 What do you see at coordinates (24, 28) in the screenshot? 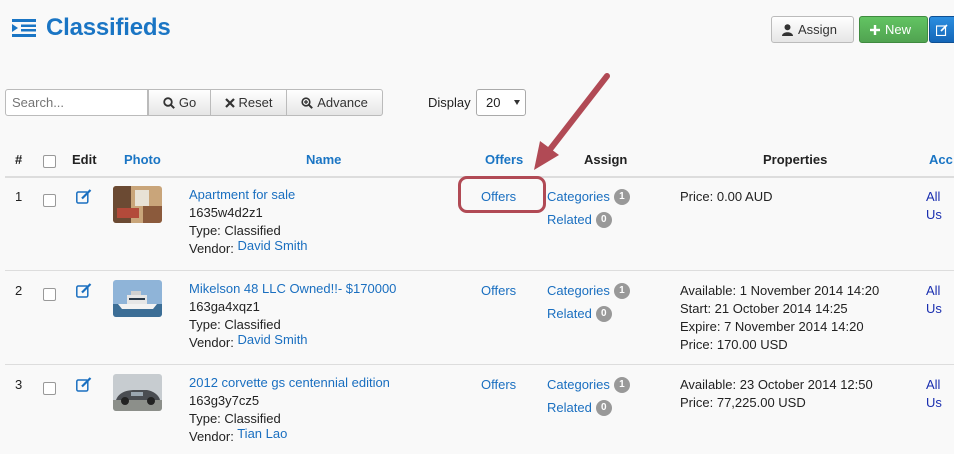
I see `list-menu-icon` at bounding box center [24, 28].